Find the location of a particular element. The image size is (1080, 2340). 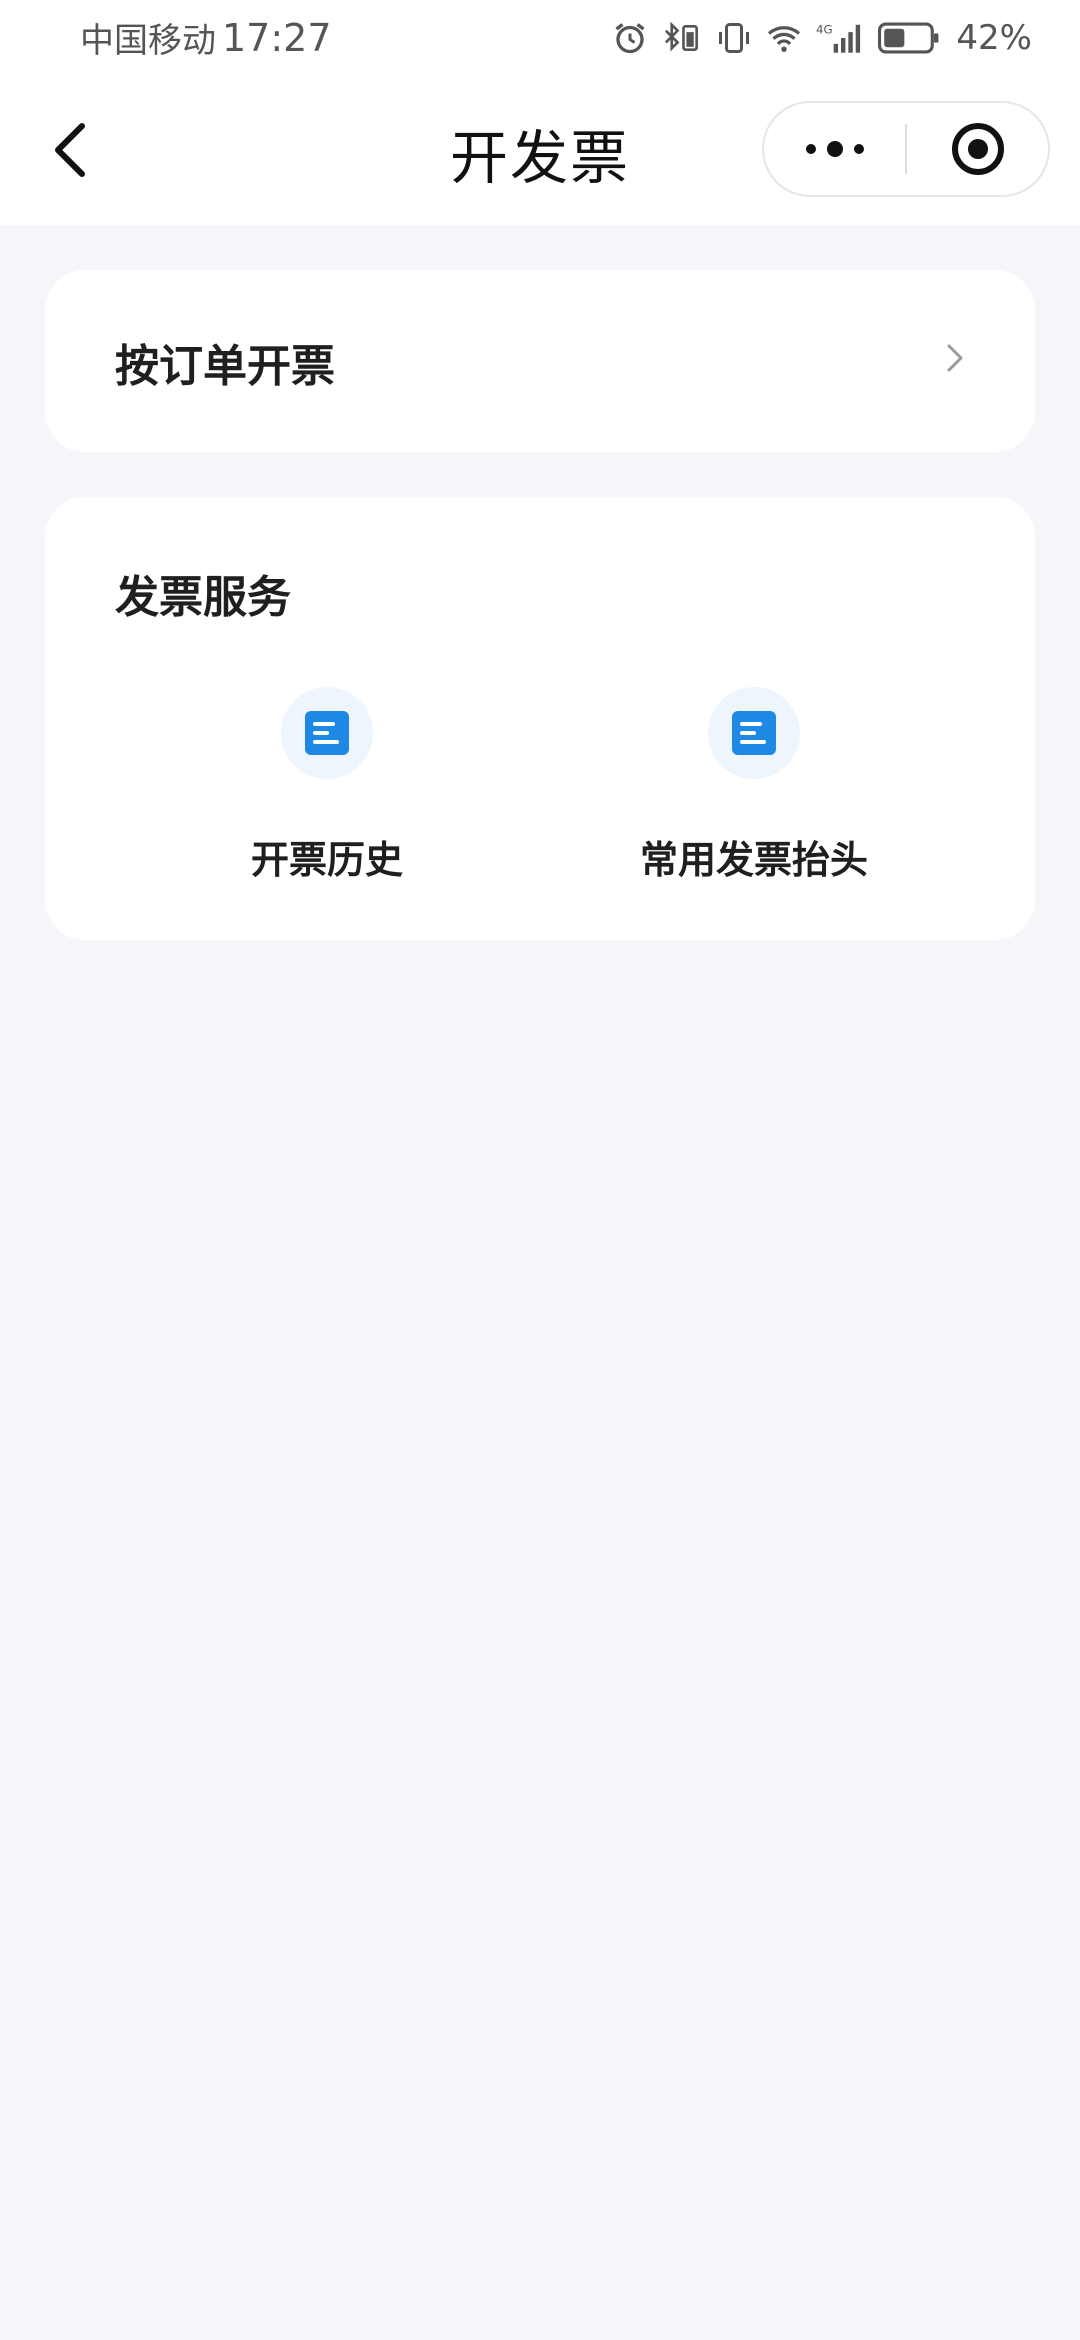

wifi-icon is located at coordinates (784, 38).